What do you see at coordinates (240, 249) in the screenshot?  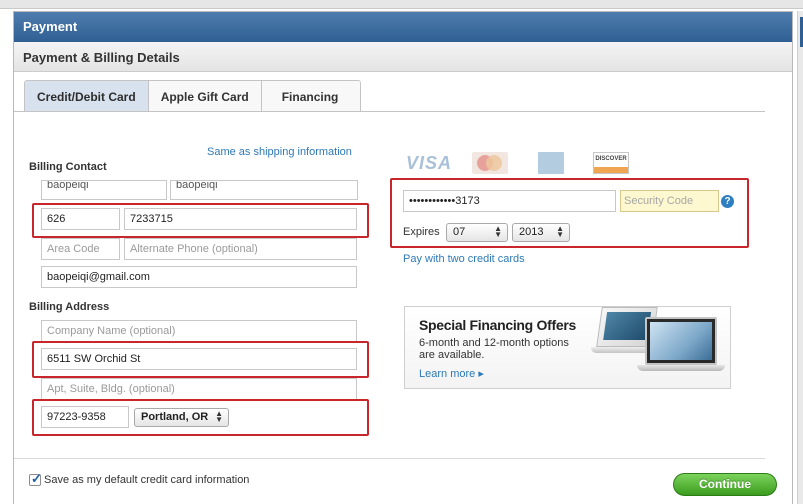 I see `alt-phone-field: Alternate Phone (optional)` at bounding box center [240, 249].